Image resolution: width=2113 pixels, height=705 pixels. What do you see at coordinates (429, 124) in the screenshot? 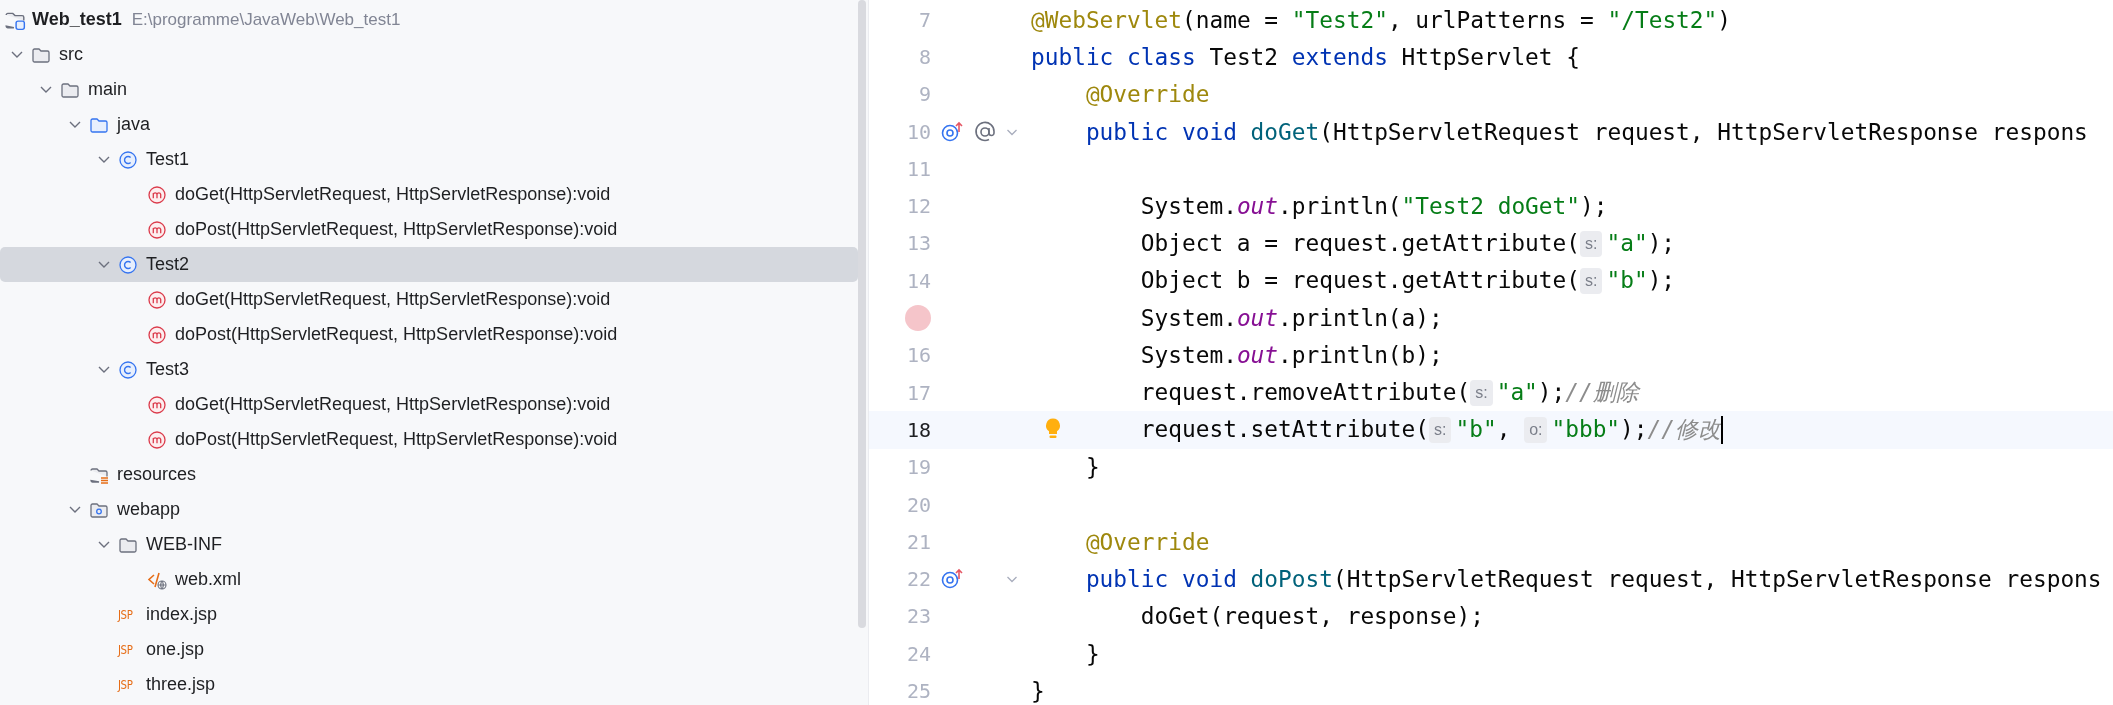
I see `tree-item: java` at bounding box center [429, 124].